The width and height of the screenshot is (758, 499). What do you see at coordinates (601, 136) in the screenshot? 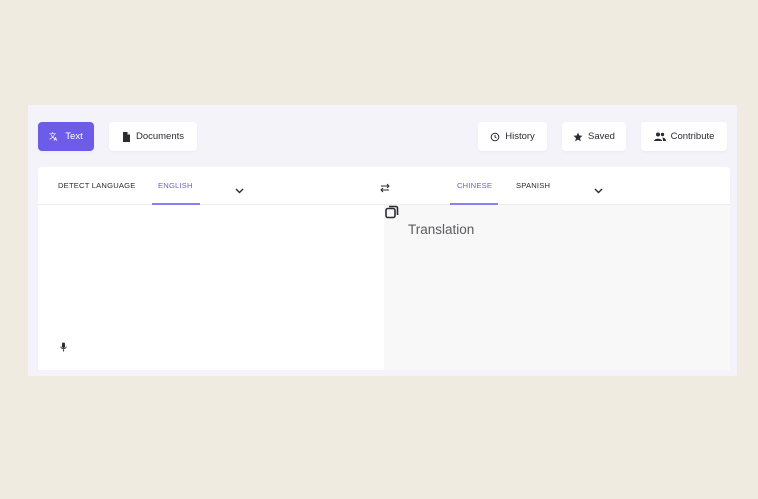
I see `saved-label: Saved` at bounding box center [601, 136].